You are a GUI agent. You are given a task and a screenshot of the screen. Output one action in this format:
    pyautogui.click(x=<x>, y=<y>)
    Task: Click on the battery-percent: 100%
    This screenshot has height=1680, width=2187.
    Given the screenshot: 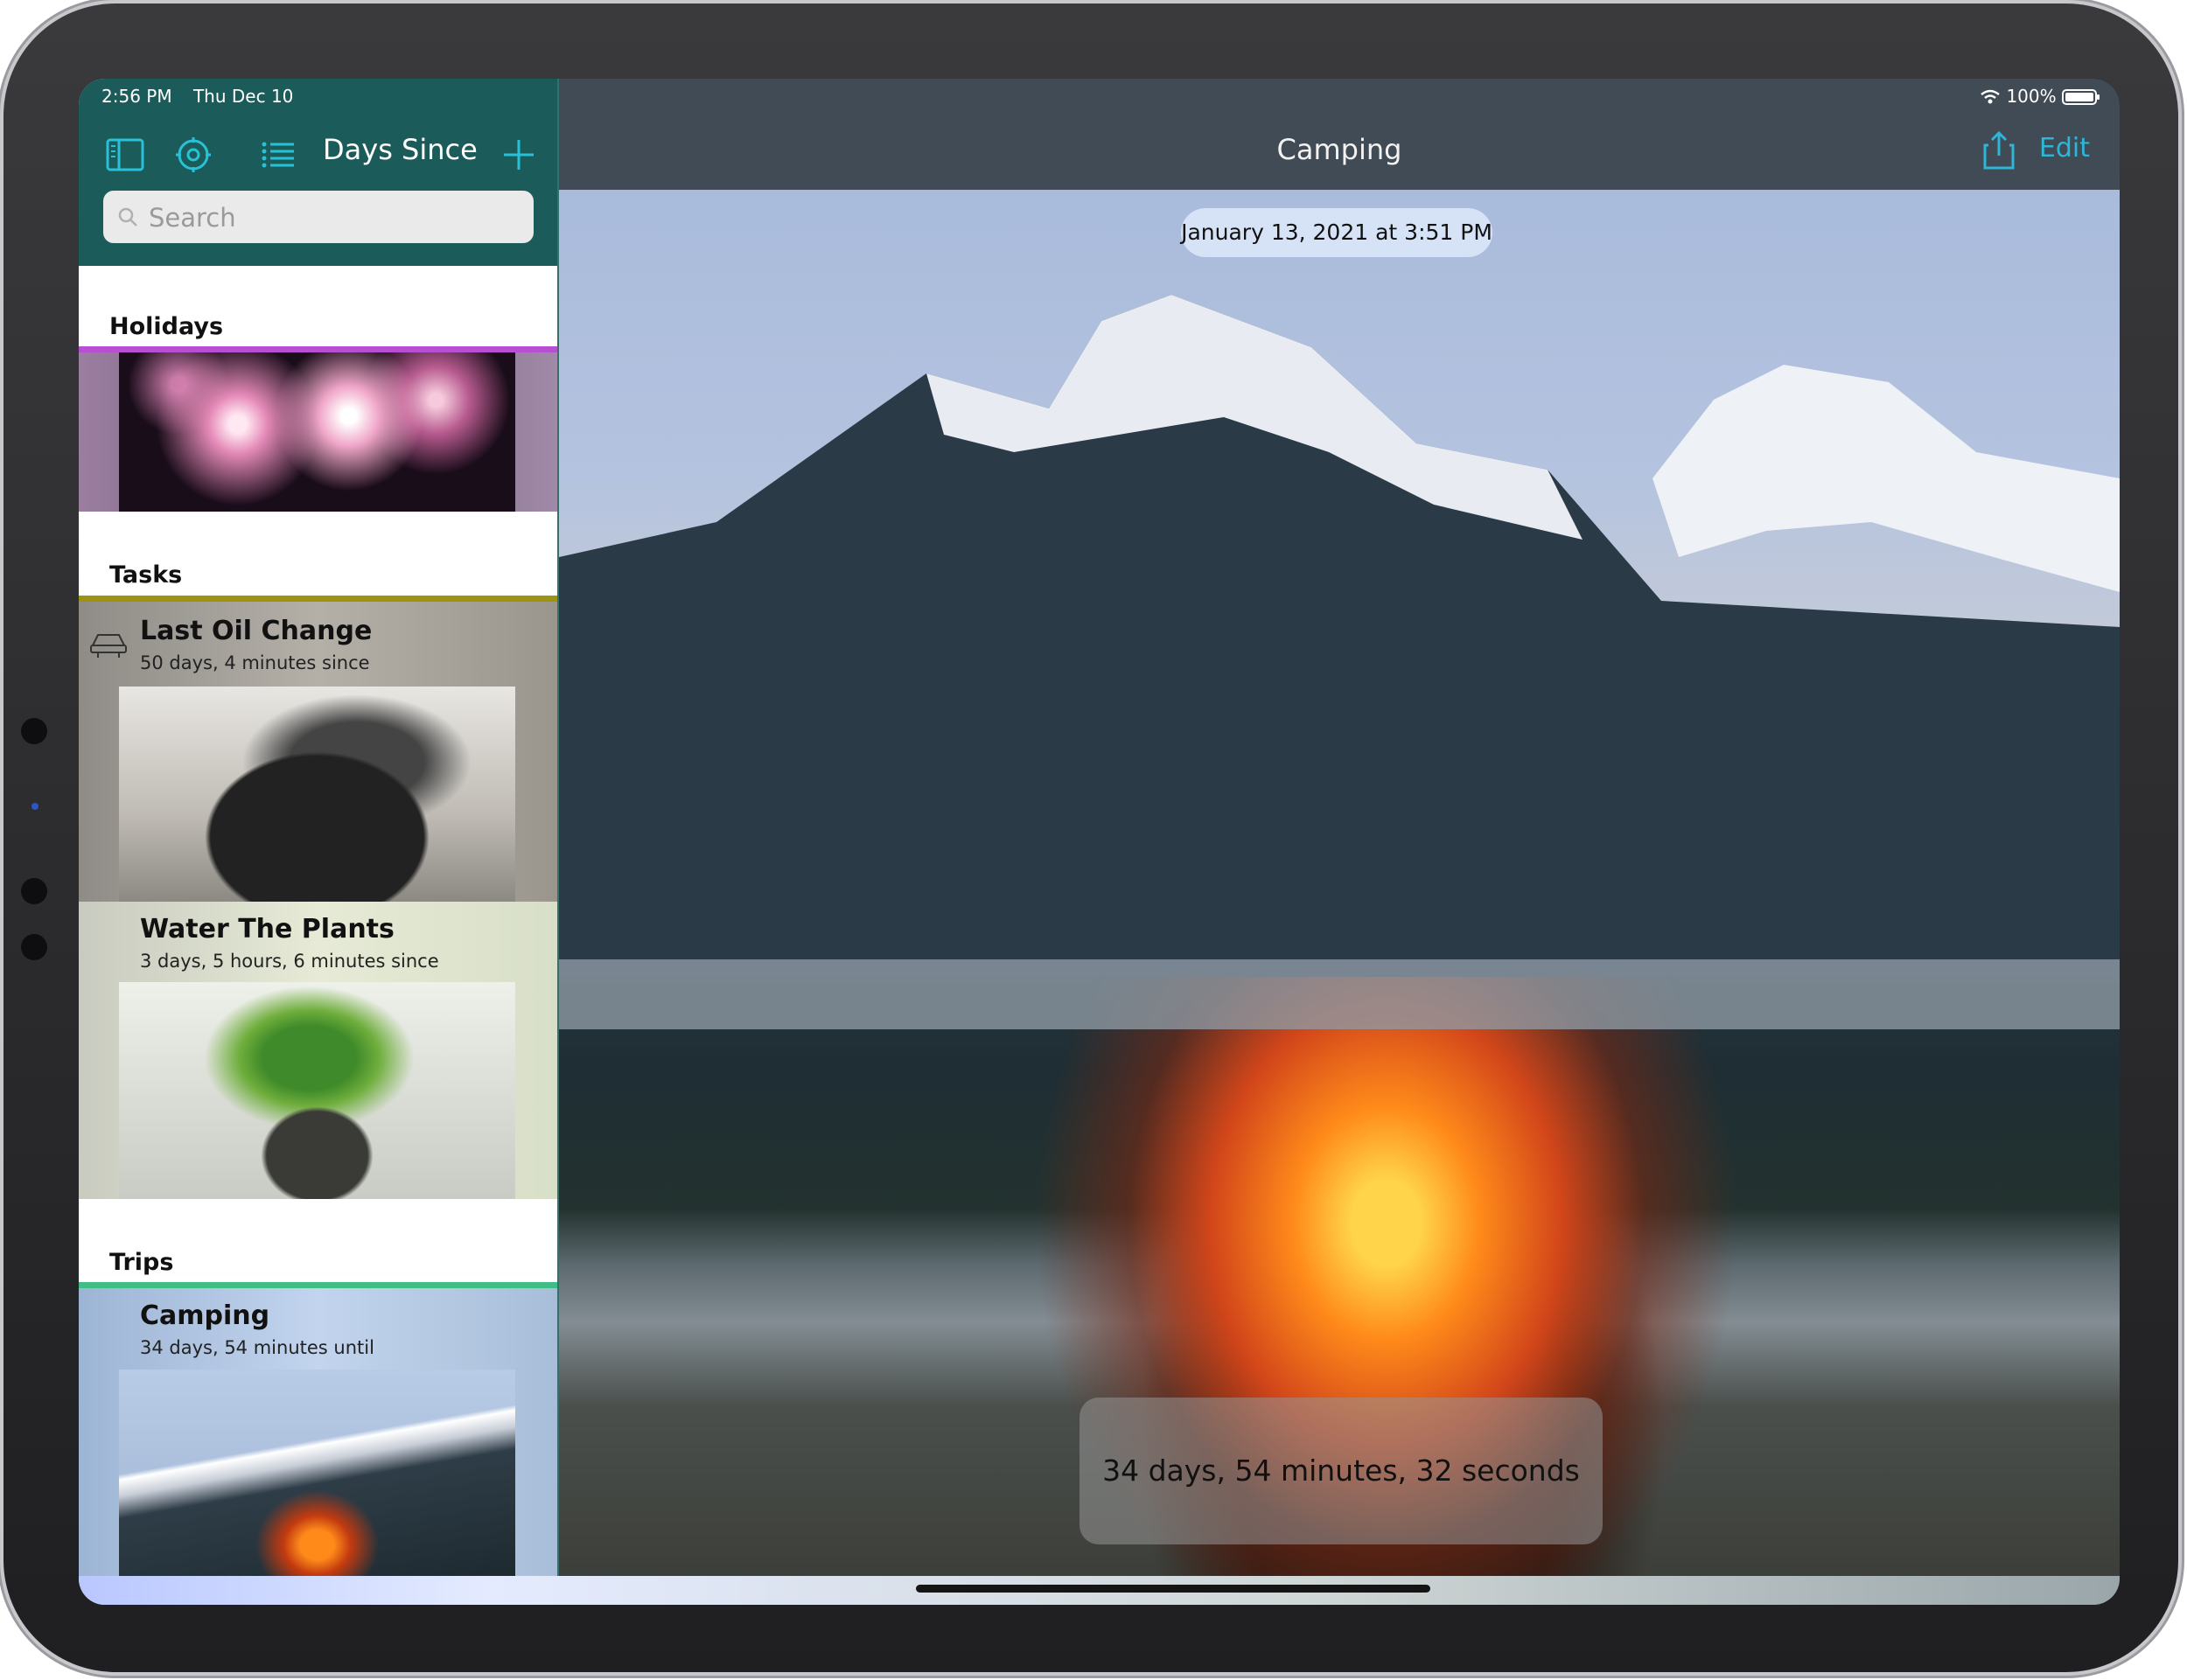 What is the action you would take?
    pyautogui.click(x=2032, y=96)
    